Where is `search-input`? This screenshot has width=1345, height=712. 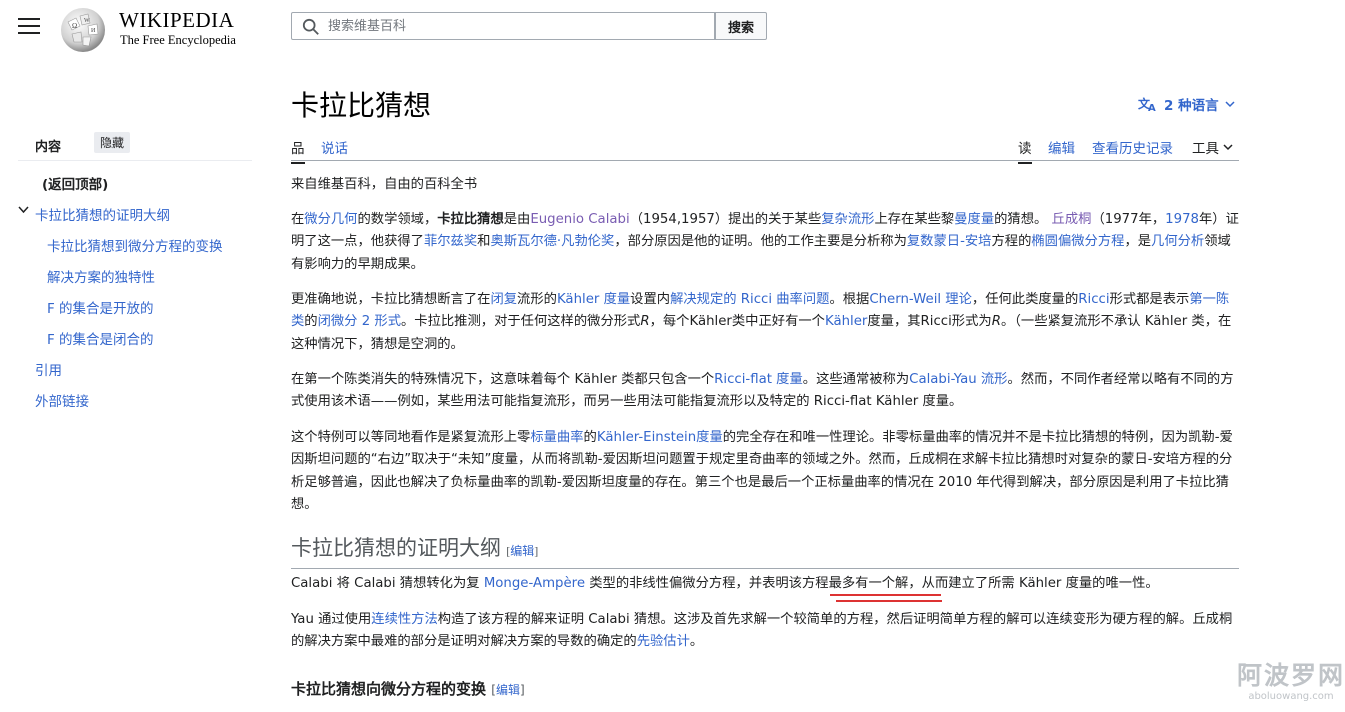 search-input is located at coordinates (518, 26).